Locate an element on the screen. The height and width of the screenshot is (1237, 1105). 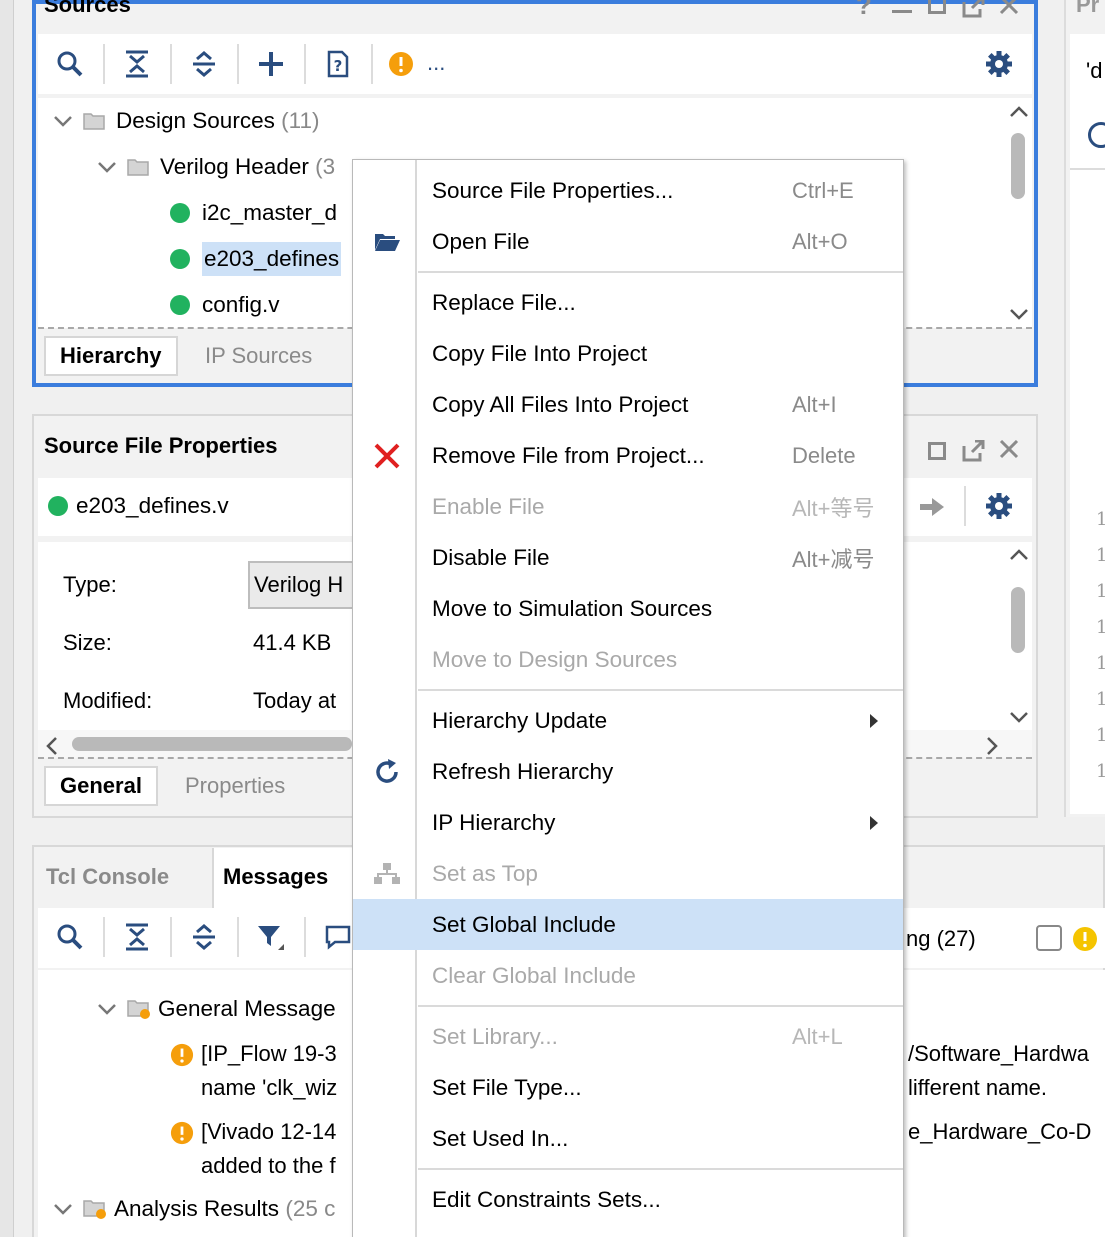
horizontal-scrollbar-thumb is located at coordinates (212, 744).